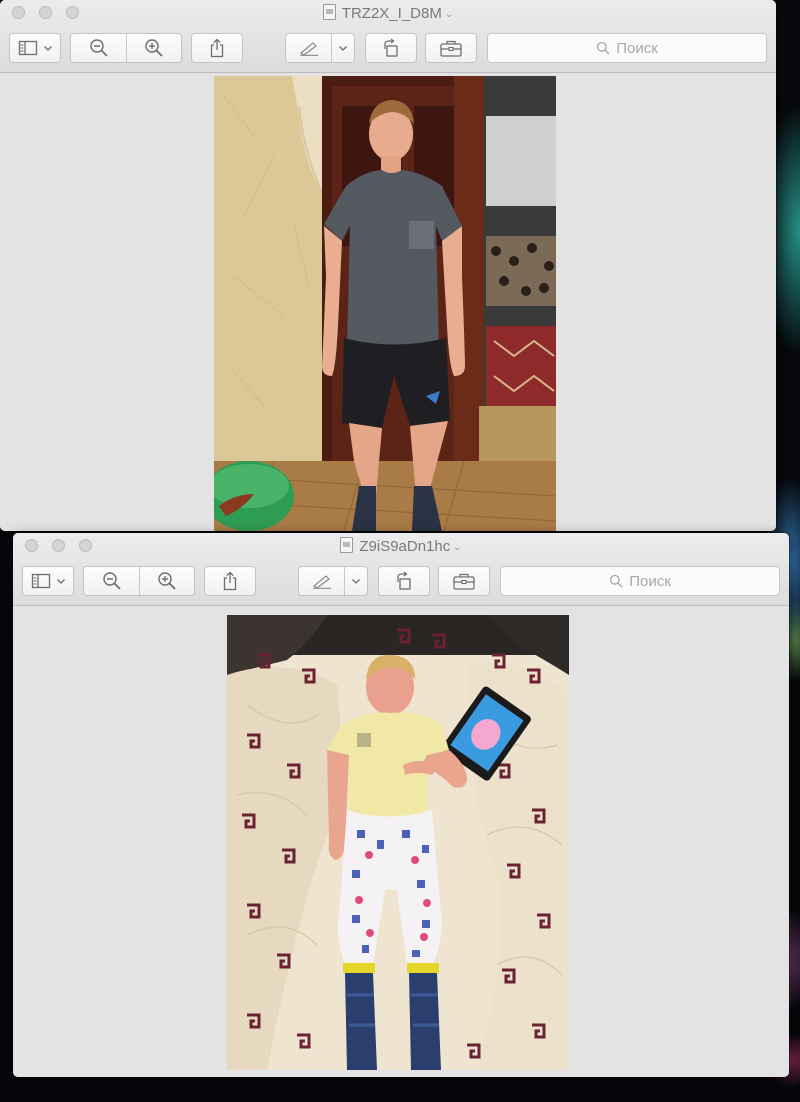  I want to click on window-title-text: Z9iS9aDn1hc, so click(405, 546).